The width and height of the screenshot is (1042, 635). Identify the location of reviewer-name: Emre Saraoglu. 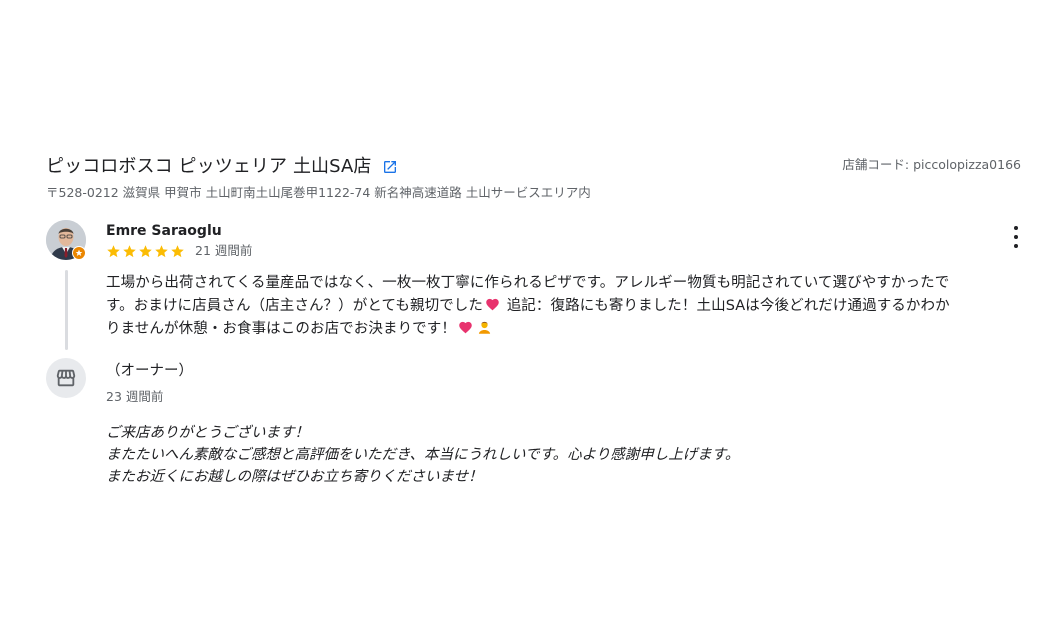
(164, 231).